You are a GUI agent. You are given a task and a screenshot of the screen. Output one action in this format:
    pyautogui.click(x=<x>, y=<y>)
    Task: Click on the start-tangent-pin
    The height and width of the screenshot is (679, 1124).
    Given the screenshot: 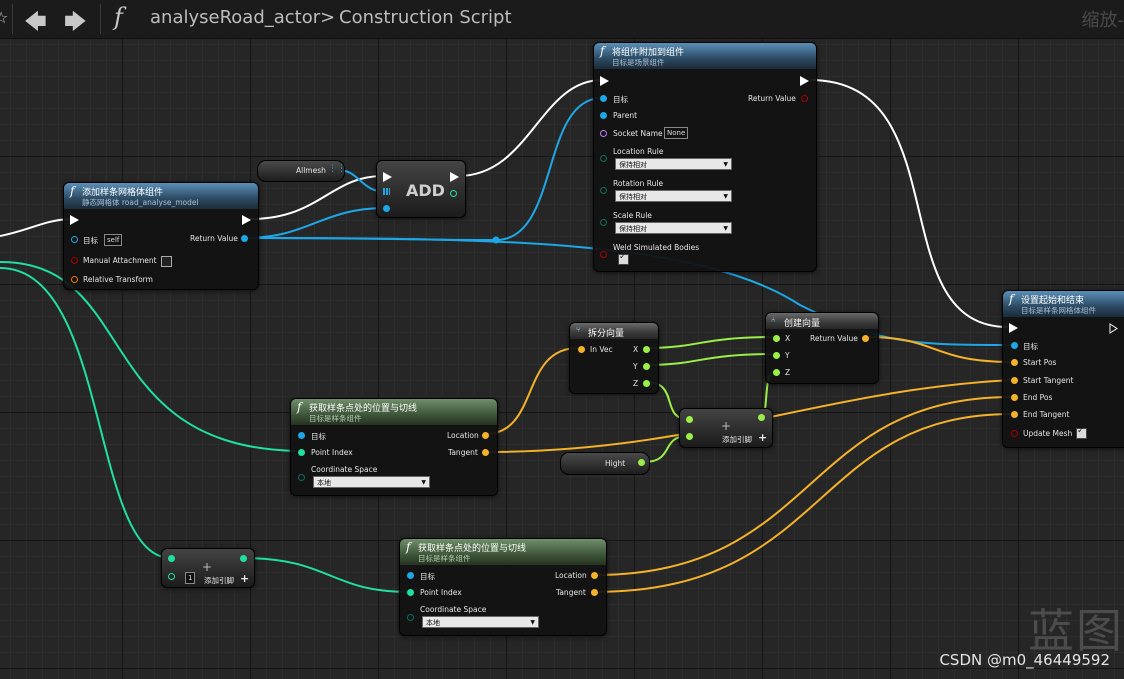 What is the action you would take?
    pyautogui.click(x=1014, y=380)
    